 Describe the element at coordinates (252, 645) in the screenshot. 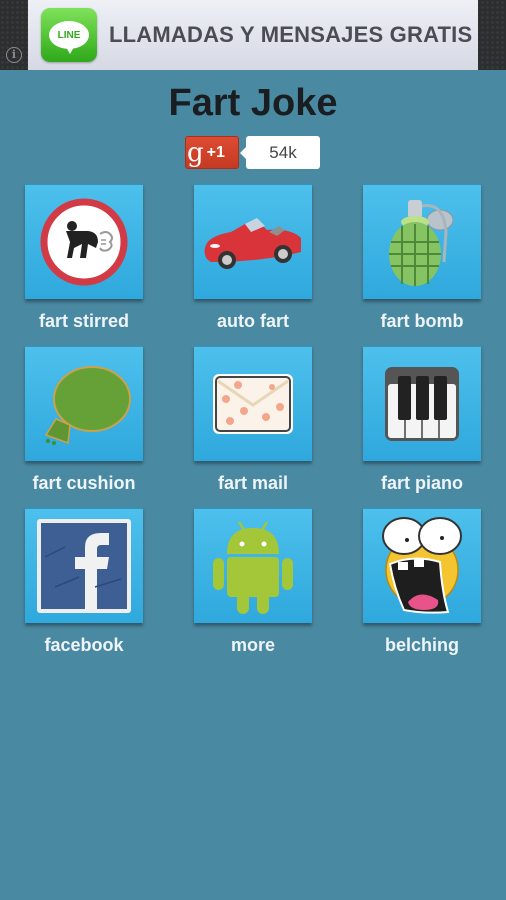

I see `tile-label: more` at that location.